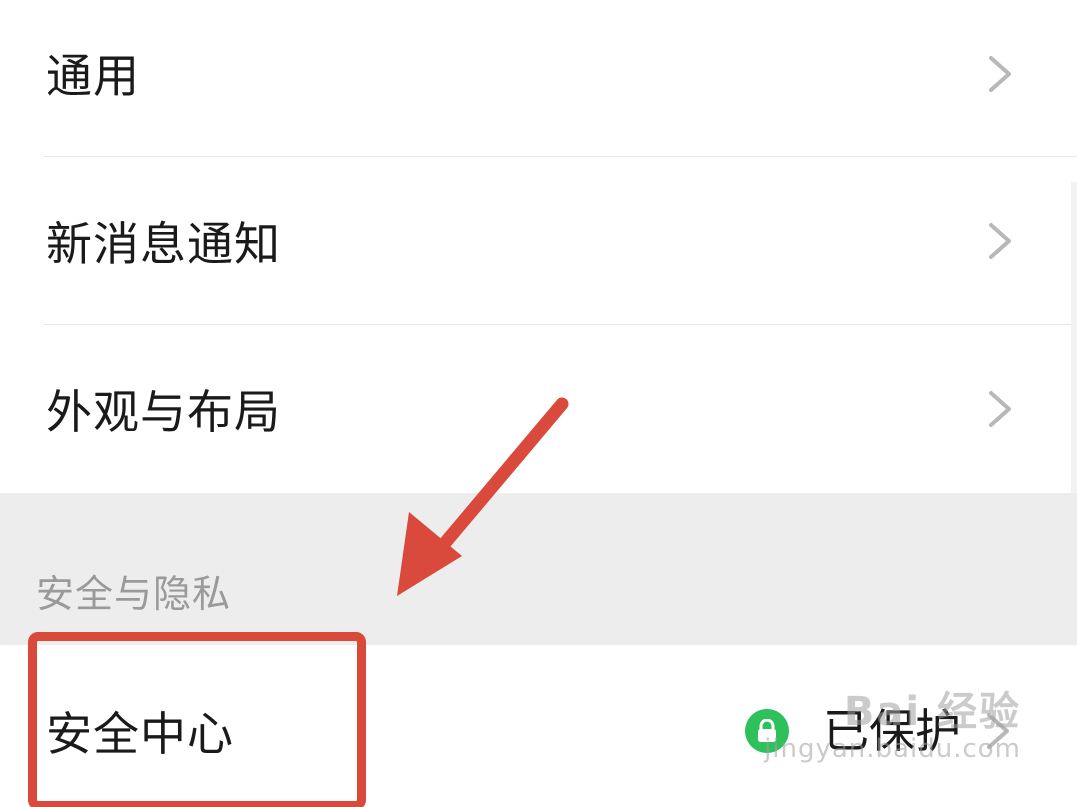 This screenshot has height=807, width=1077. What do you see at coordinates (197, 719) in the screenshot?
I see `annotation-highlight-box` at bounding box center [197, 719].